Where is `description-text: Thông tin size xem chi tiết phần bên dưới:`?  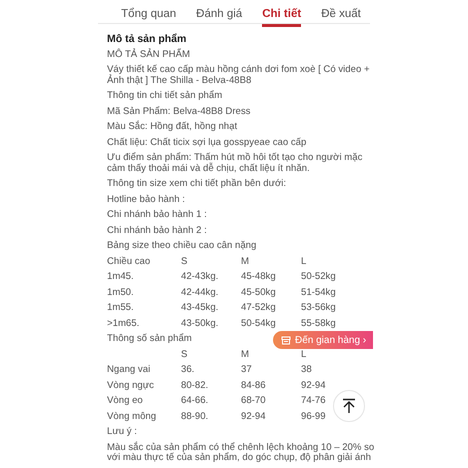 description-text: Thông tin size xem chi tiết phần bên dưới: is located at coordinates (197, 184).